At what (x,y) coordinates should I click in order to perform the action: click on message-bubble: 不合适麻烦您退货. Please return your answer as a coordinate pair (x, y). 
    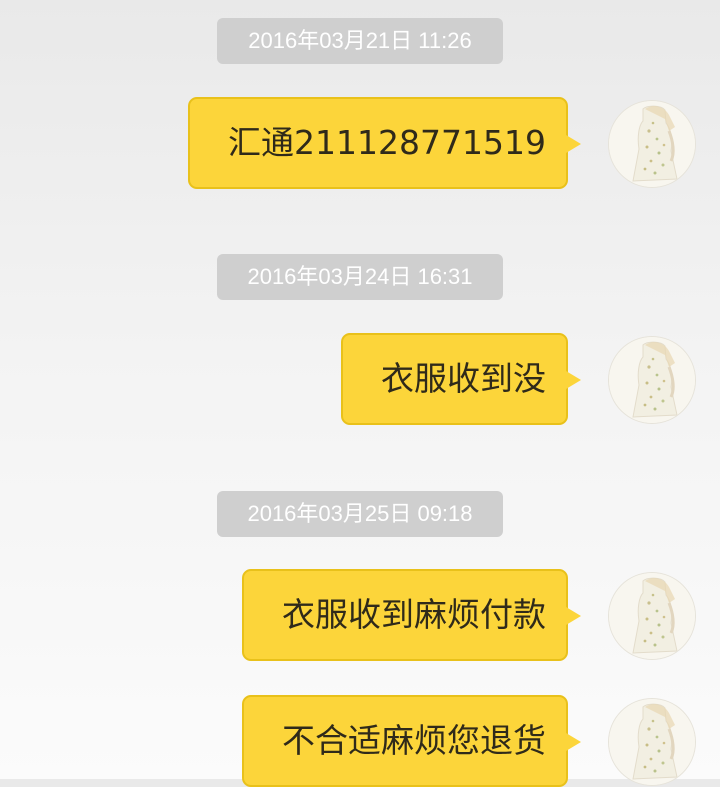
    Looking at the image, I should click on (411, 741).